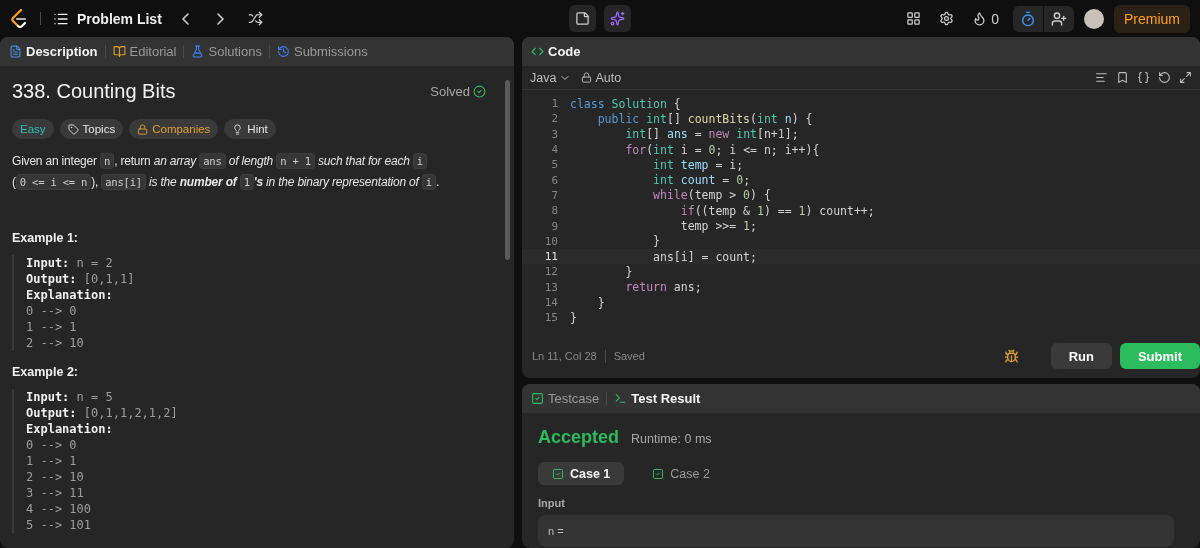 Image resolution: width=1200 pixels, height=548 pixels. Describe the element at coordinates (45, 372) in the screenshot. I see `example-title: Example 2:` at that location.